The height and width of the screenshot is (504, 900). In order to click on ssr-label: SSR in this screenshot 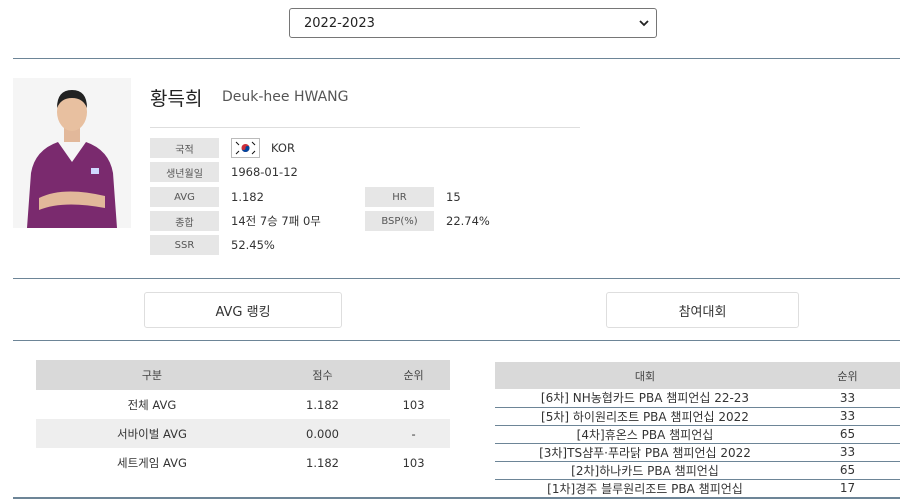, I will do `click(184, 245)`.